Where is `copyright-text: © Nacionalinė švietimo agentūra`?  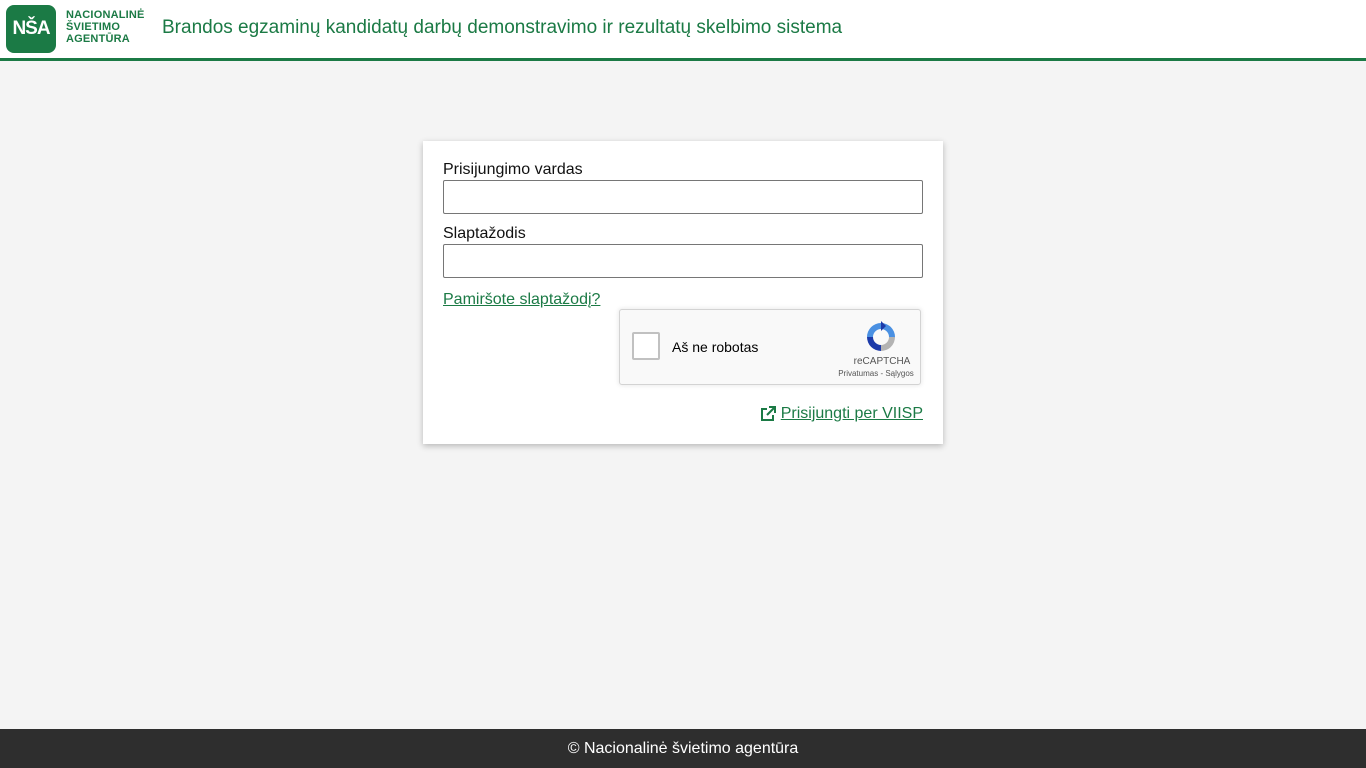 copyright-text: © Nacionalinė švietimo agentūra is located at coordinates (683, 748).